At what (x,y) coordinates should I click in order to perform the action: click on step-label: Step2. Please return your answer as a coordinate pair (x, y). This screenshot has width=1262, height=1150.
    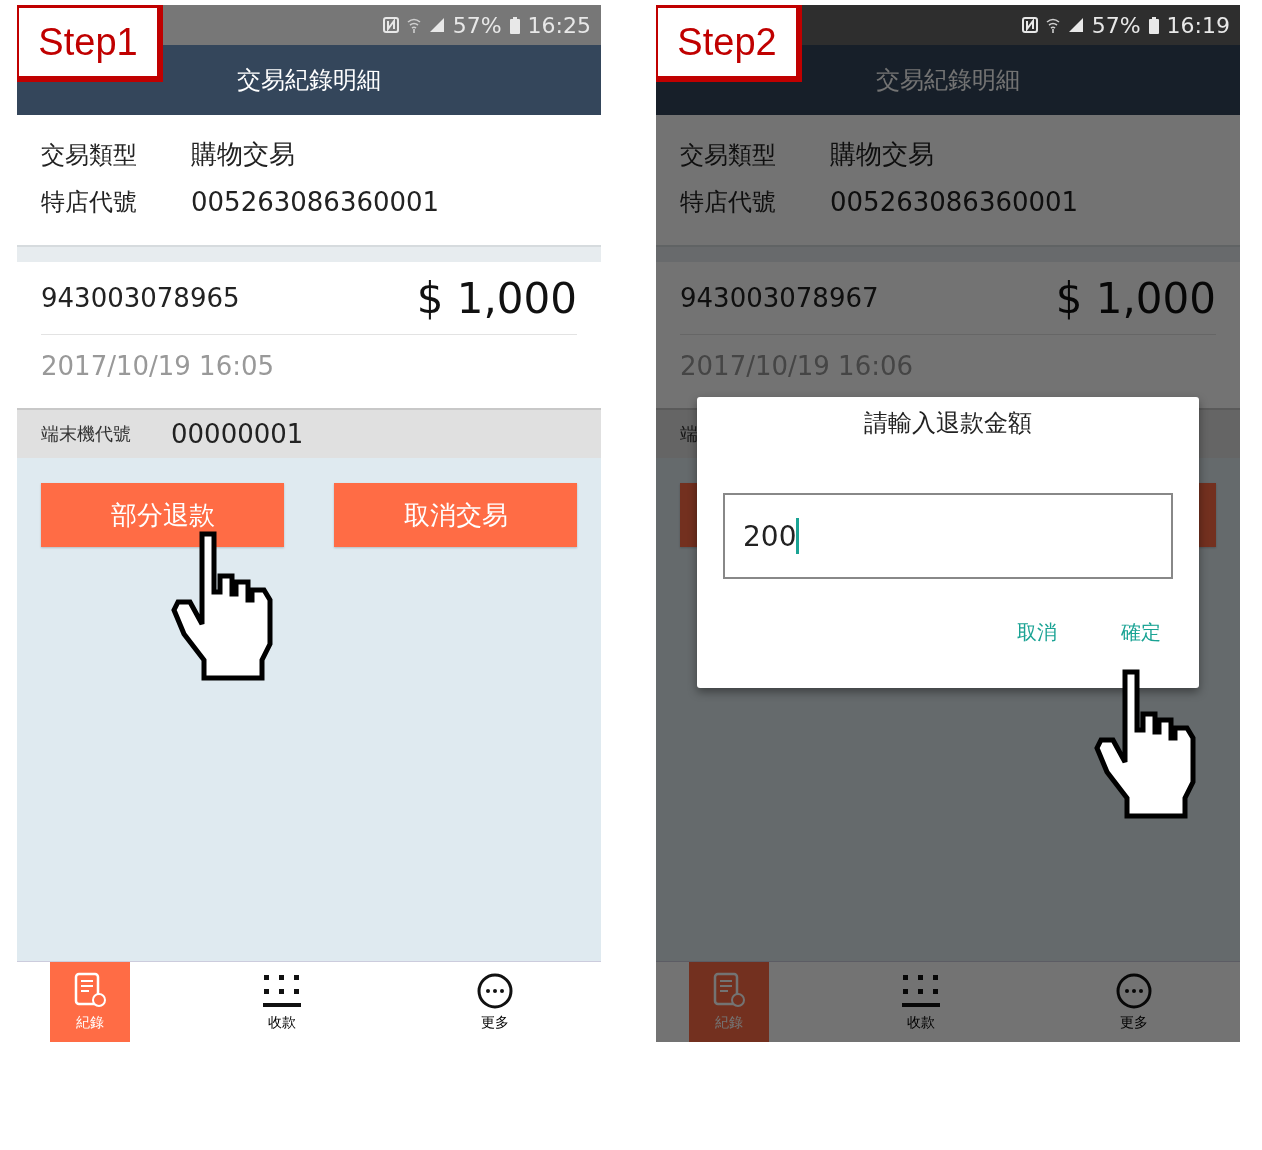
    Looking at the image, I should click on (729, 43).